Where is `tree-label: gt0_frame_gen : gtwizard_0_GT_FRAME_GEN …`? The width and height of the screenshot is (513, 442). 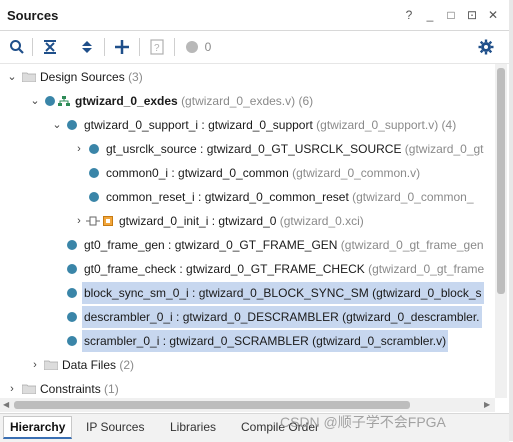
tree-label: gt0_frame_gen : gtwizard_0_GT_FRAME_GEN … is located at coordinates (284, 245).